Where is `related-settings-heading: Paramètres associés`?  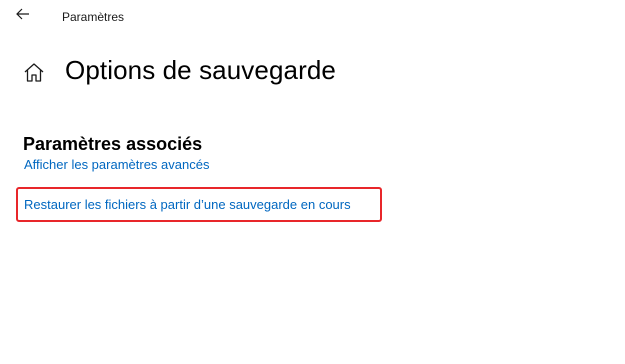 related-settings-heading: Paramètres associés is located at coordinates (113, 144).